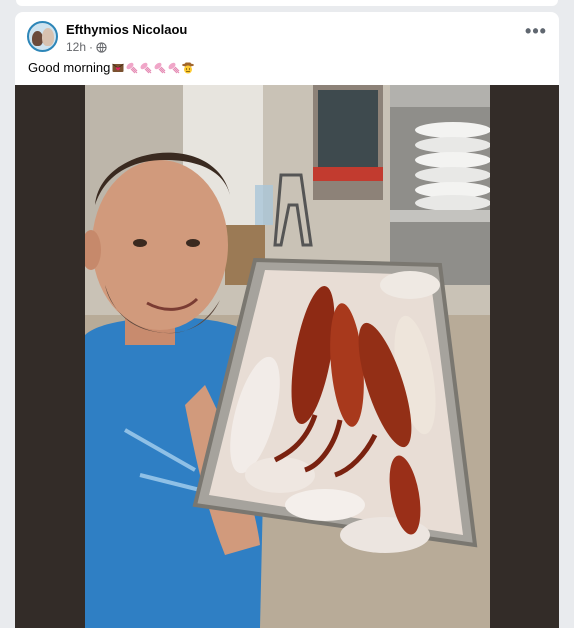 The image size is (574, 628). I want to click on fridge-glass, so click(348, 129).